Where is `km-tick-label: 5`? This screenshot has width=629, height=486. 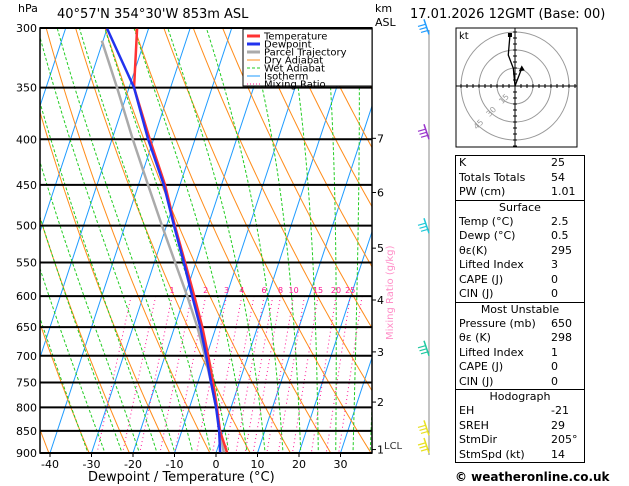 km-tick-label: 5 is located at coordinates (380, 248).